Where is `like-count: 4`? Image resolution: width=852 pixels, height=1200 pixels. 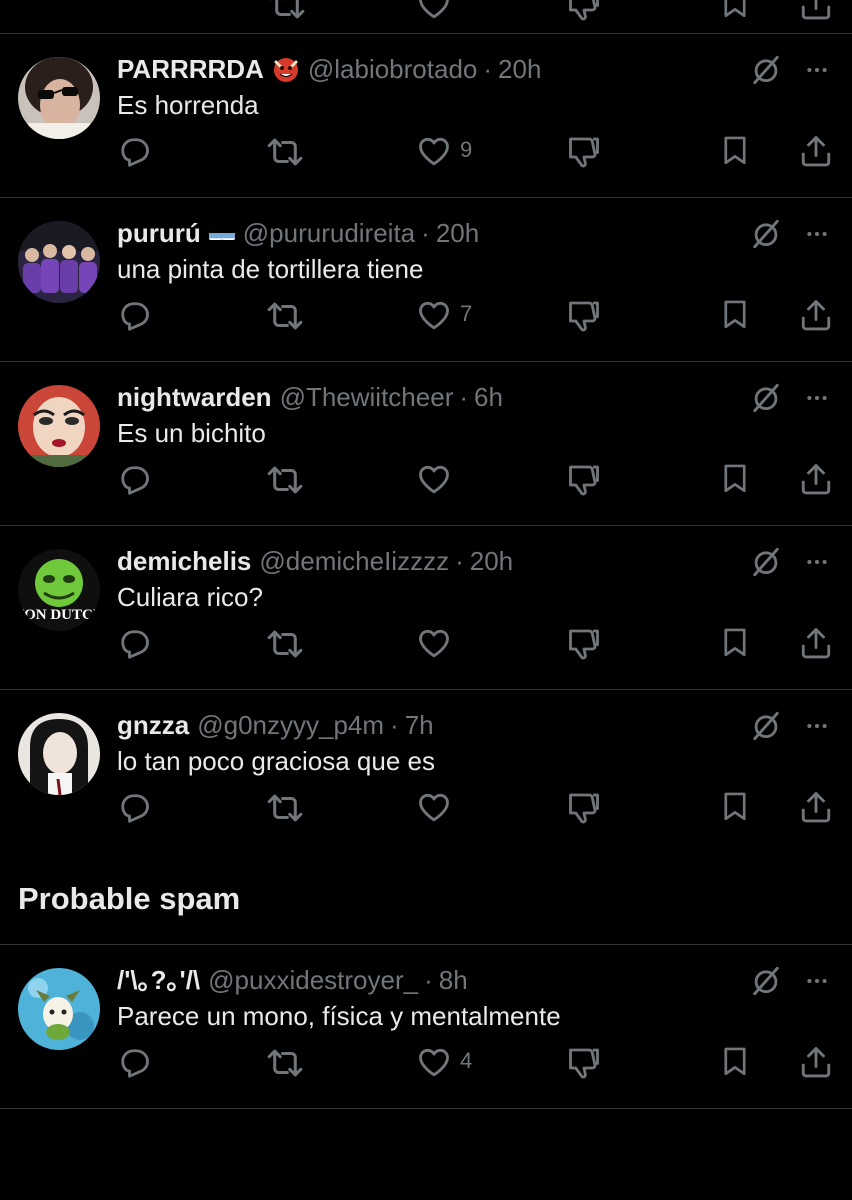
like-count: 4 is located at coordinates (466, 1060).